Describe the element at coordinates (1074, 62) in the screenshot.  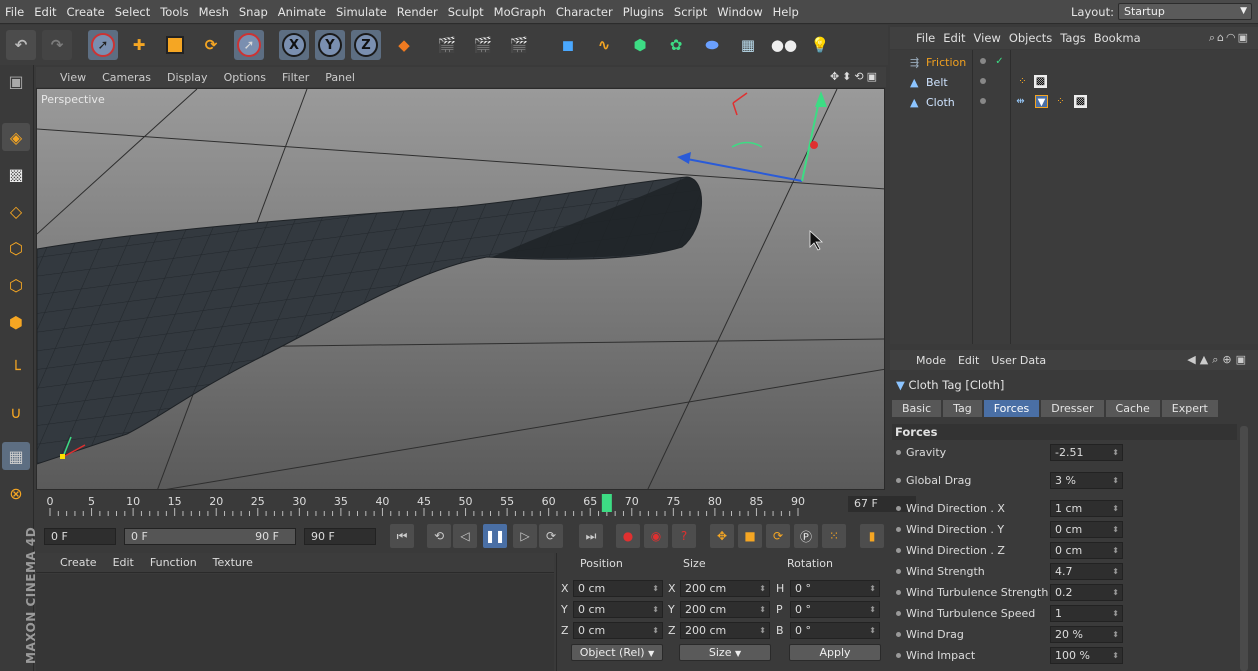
I see `object-row-friction: ⇶ Friction ✓` at that location.